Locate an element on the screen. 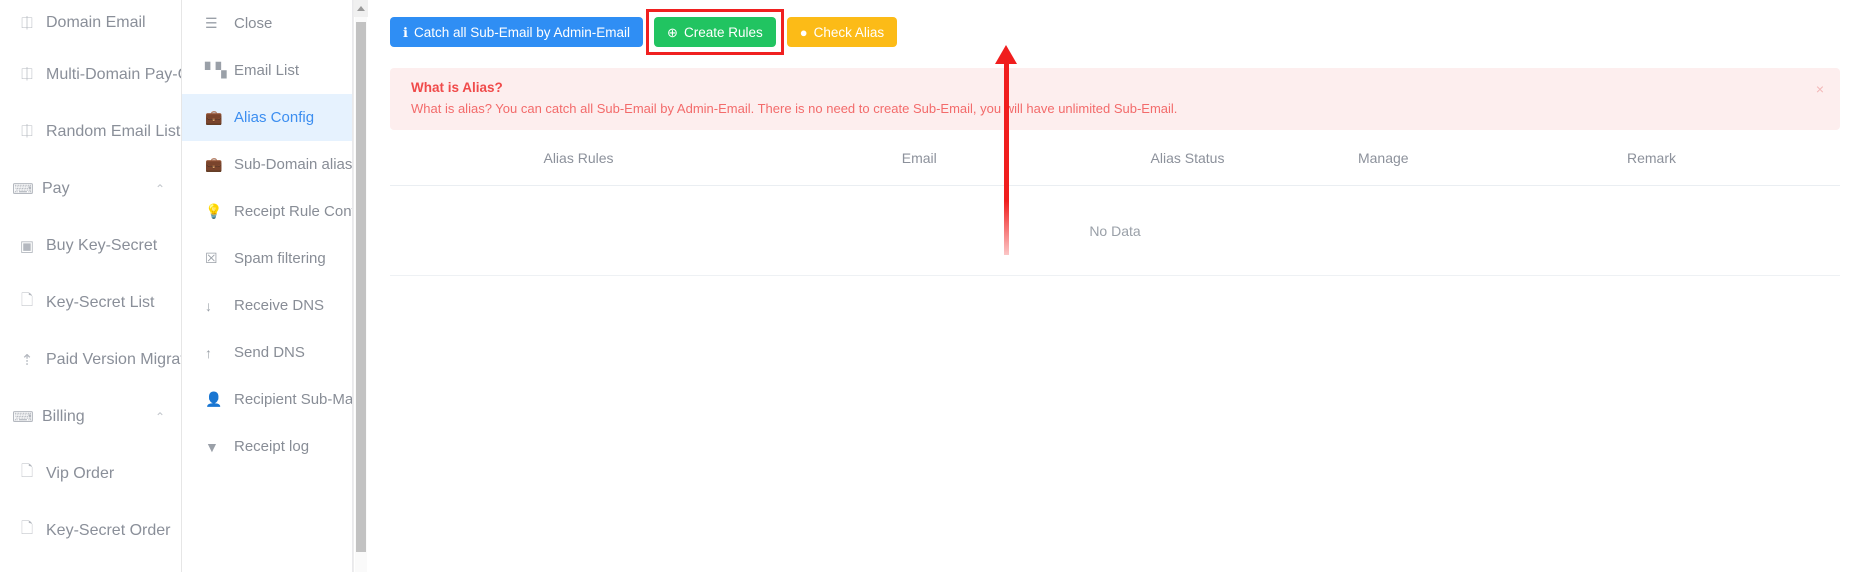 This screenshot has width=1858, height=572. column-header-alias-status: Alias Status is located at coordinates (1187, 157).